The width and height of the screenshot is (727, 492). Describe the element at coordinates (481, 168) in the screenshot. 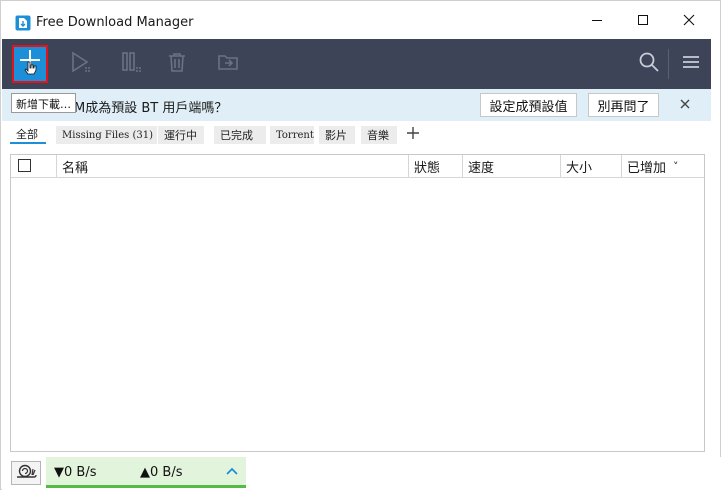

I see `column-label: 速度` at that location.